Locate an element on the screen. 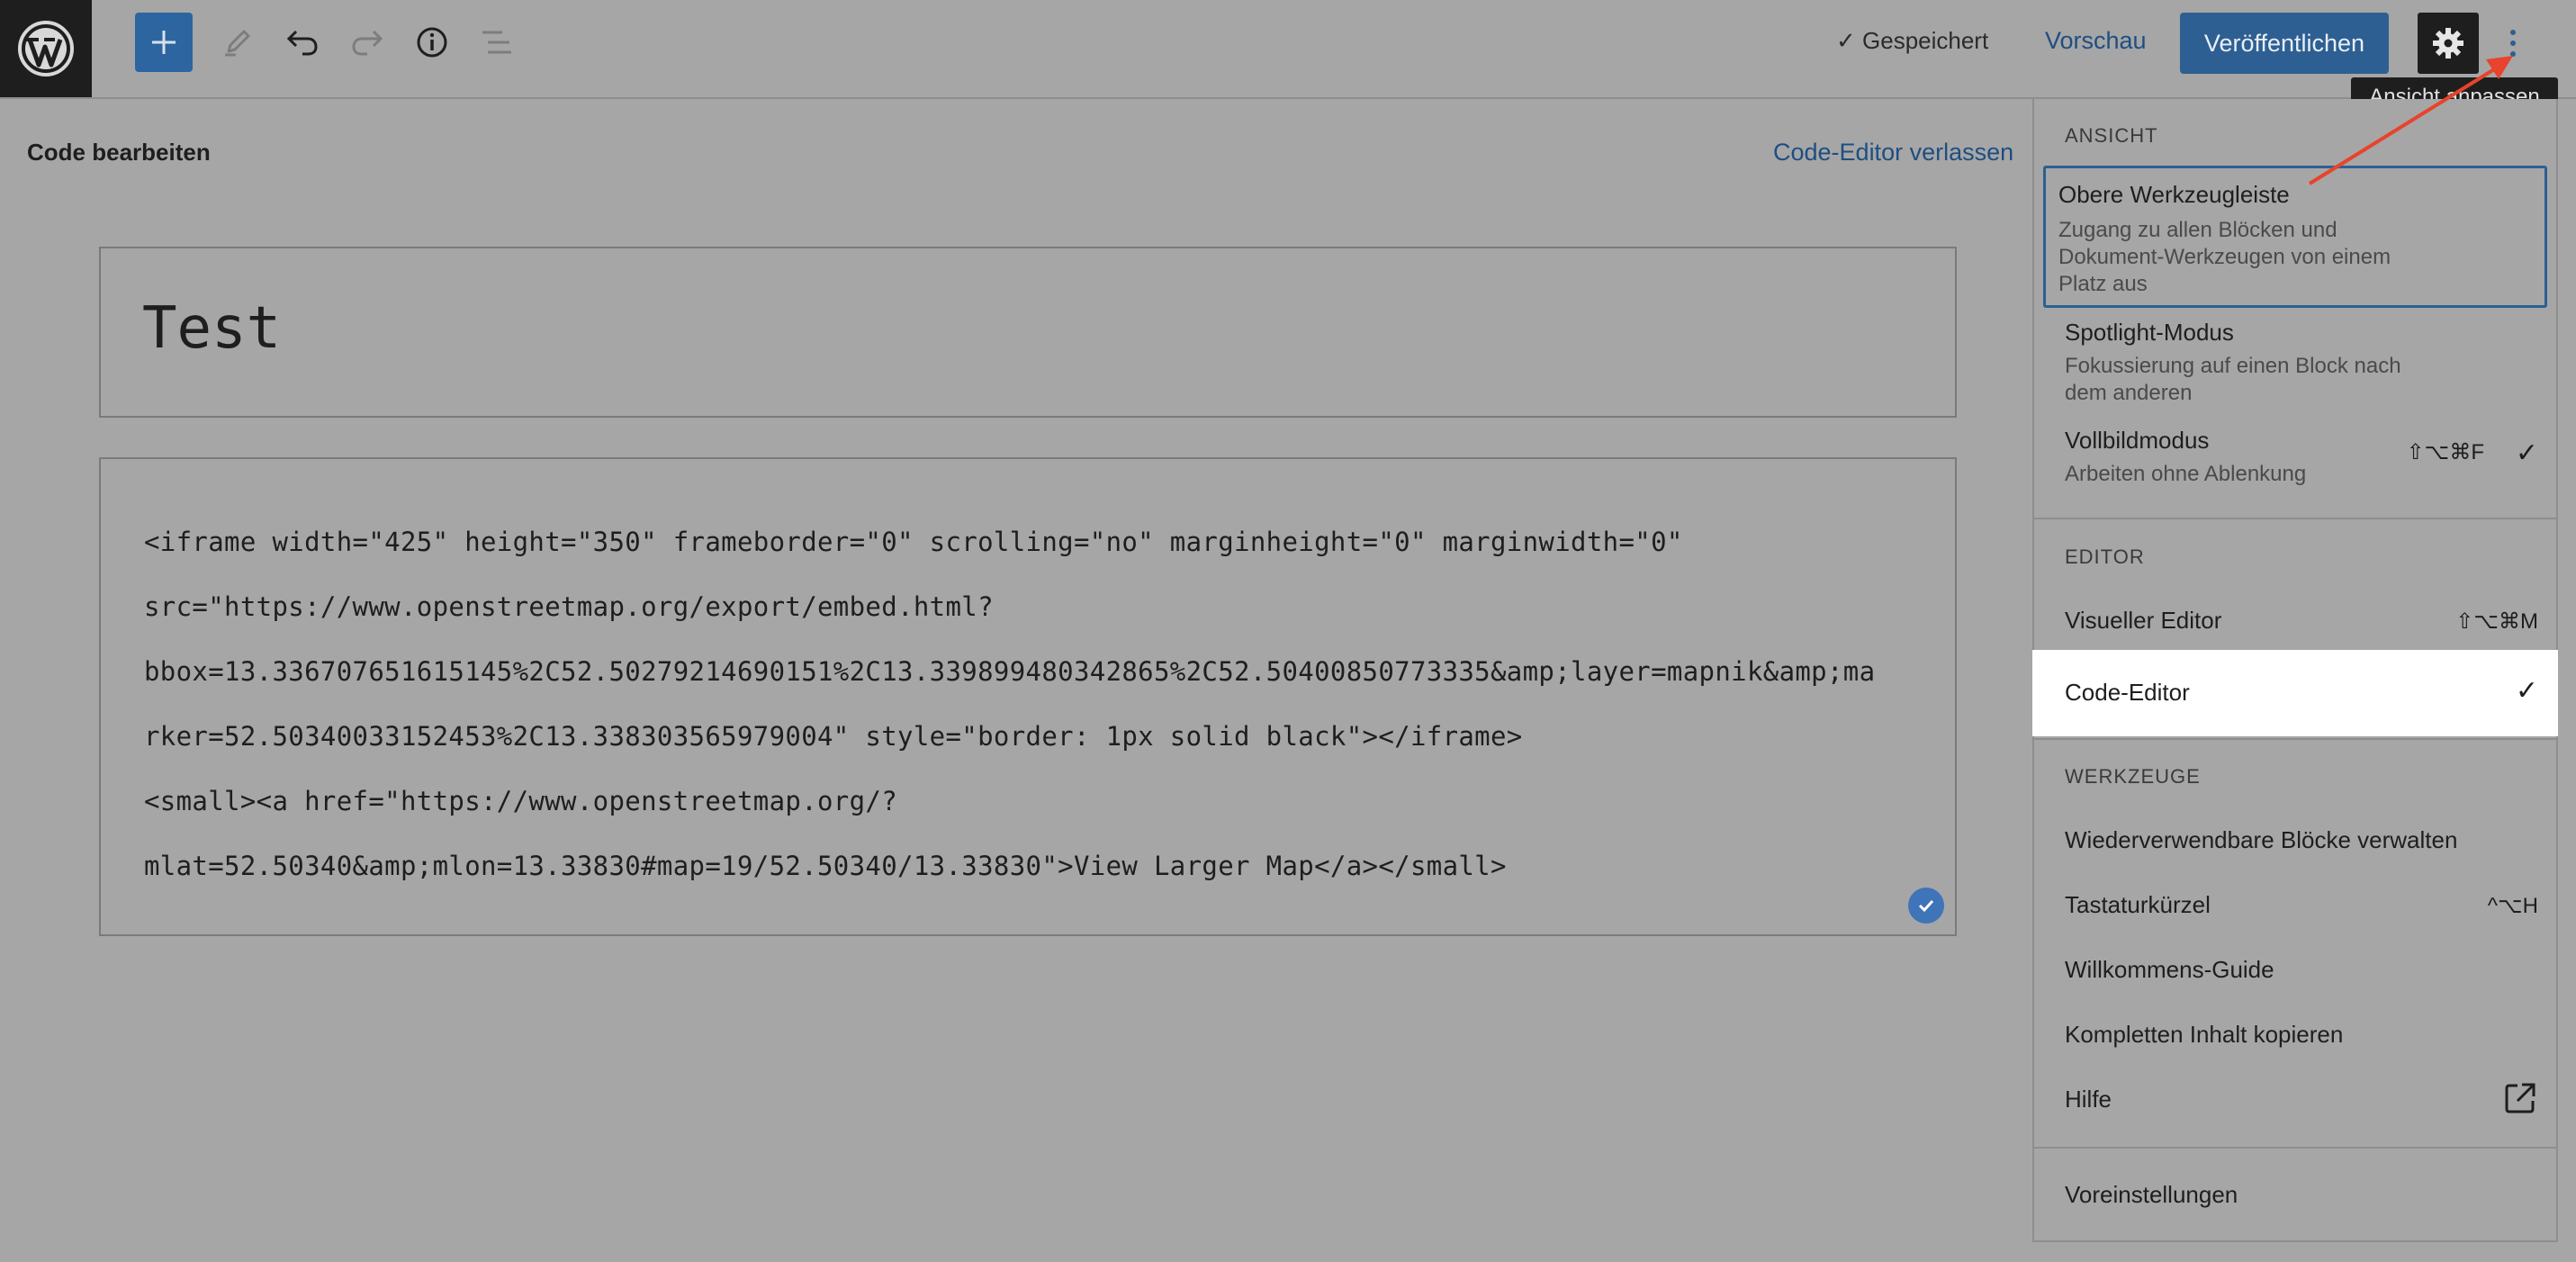 Image resolution: width=2576 pixels, height=1262 pixels. post-title-field: Test is located at coordinates (1028, 332).